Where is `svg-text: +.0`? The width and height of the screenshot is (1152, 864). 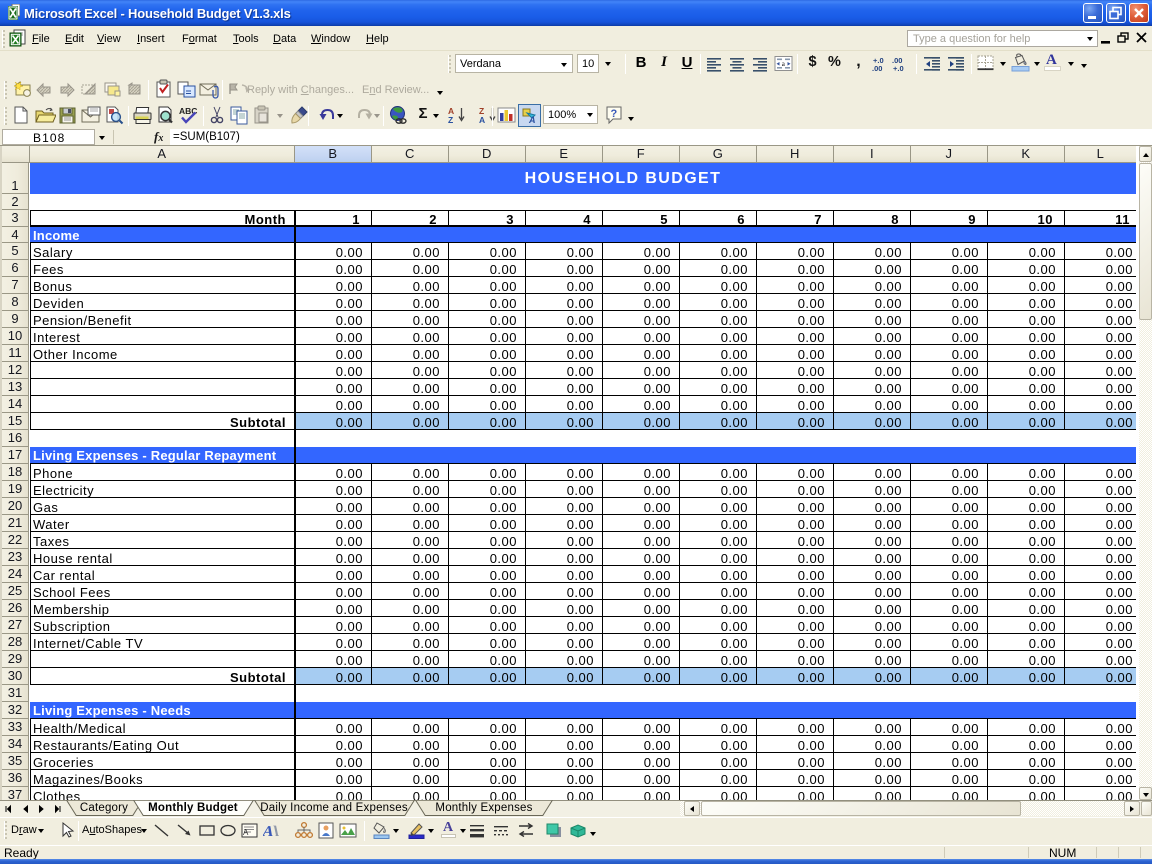
svg-text: +.0 is located at coordinates (898, 68).